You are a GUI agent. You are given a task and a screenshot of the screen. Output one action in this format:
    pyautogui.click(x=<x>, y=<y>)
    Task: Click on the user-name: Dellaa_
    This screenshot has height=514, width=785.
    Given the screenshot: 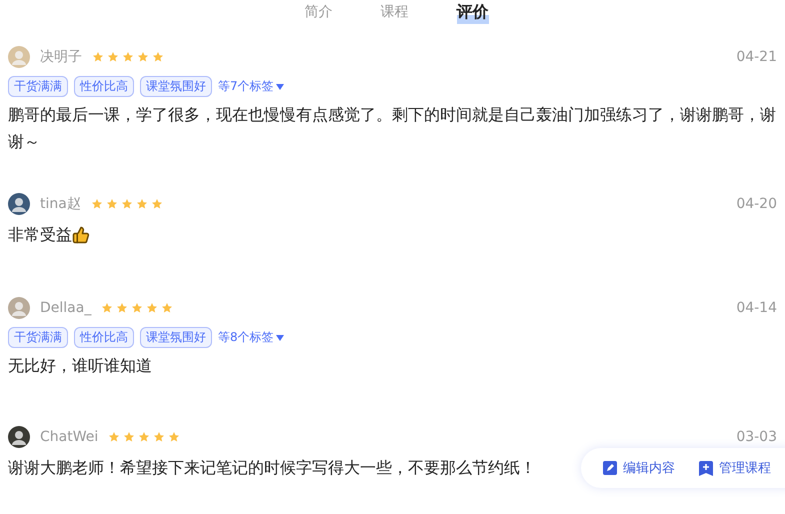 What is the action you would take?
    pyautogui.click(x=66, y=308)
    